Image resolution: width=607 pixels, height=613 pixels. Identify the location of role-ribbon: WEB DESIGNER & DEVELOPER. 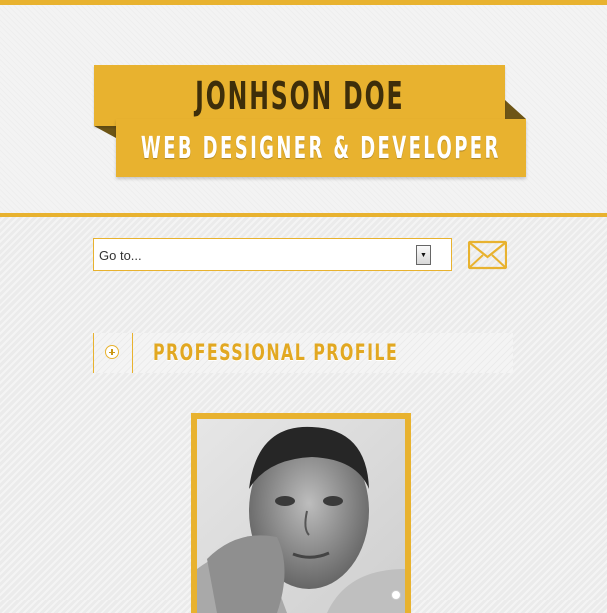
(321, 148).